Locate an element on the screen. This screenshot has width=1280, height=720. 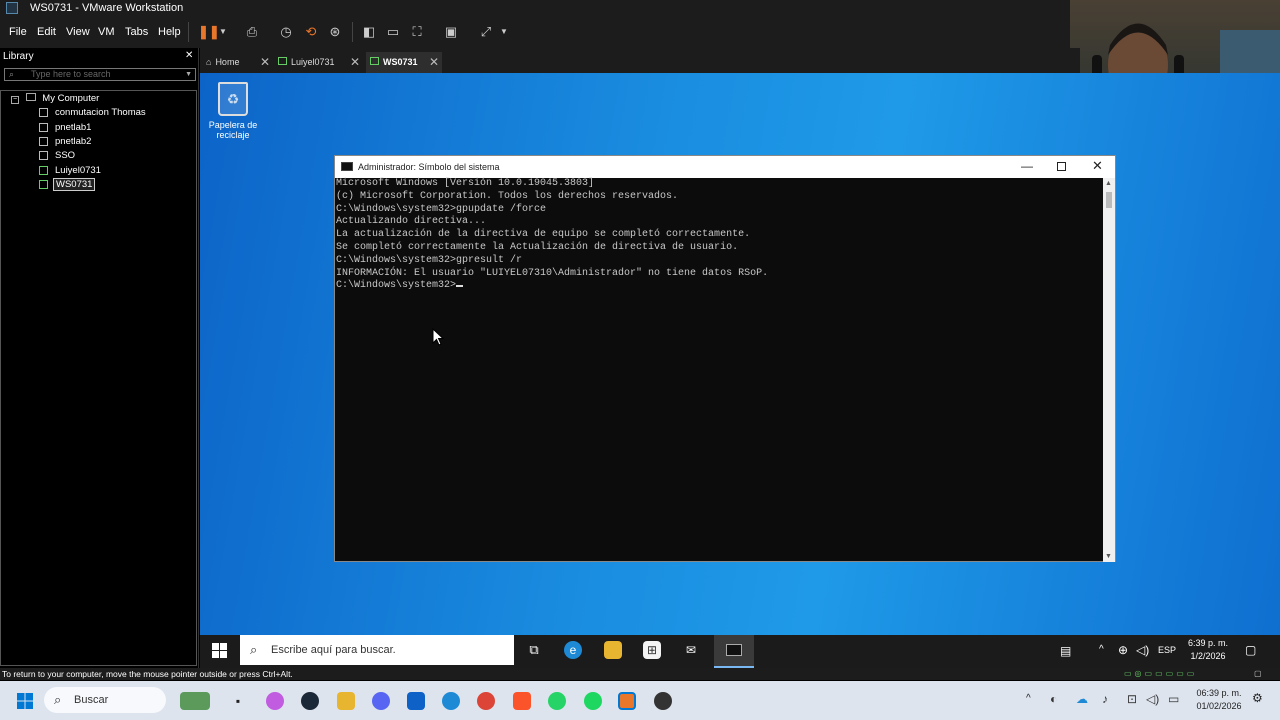
mail-icon: ✉ is located at coordinates (691, 650).